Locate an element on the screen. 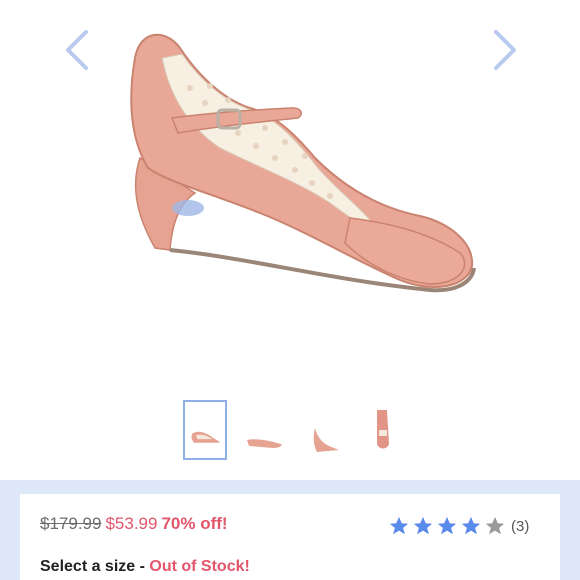 The image size is (580, 580). discount-badge: 70% off! is located at coordinates (194, 523).